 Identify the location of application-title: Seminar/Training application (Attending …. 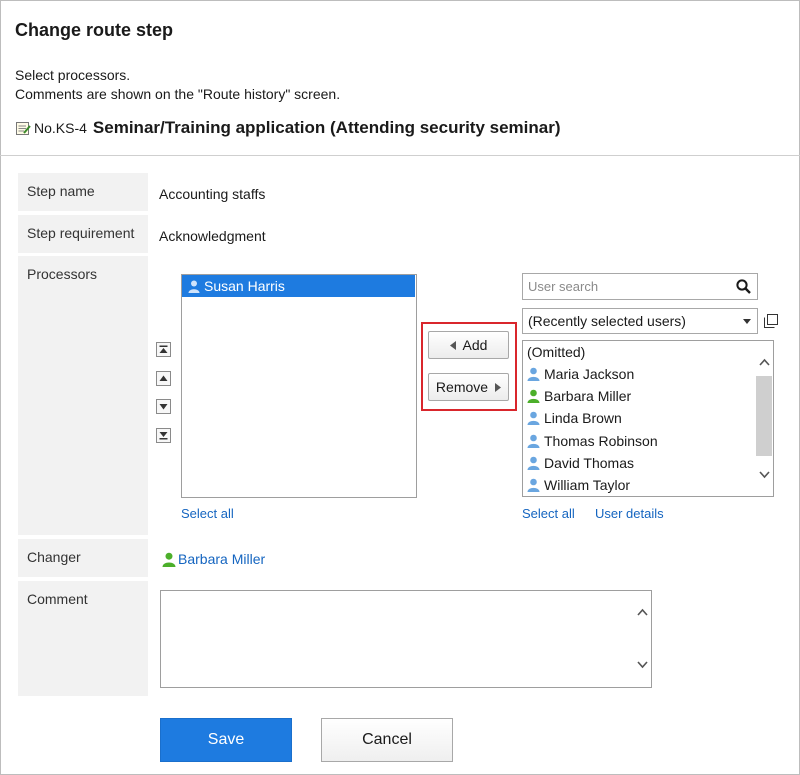
(326, 127).